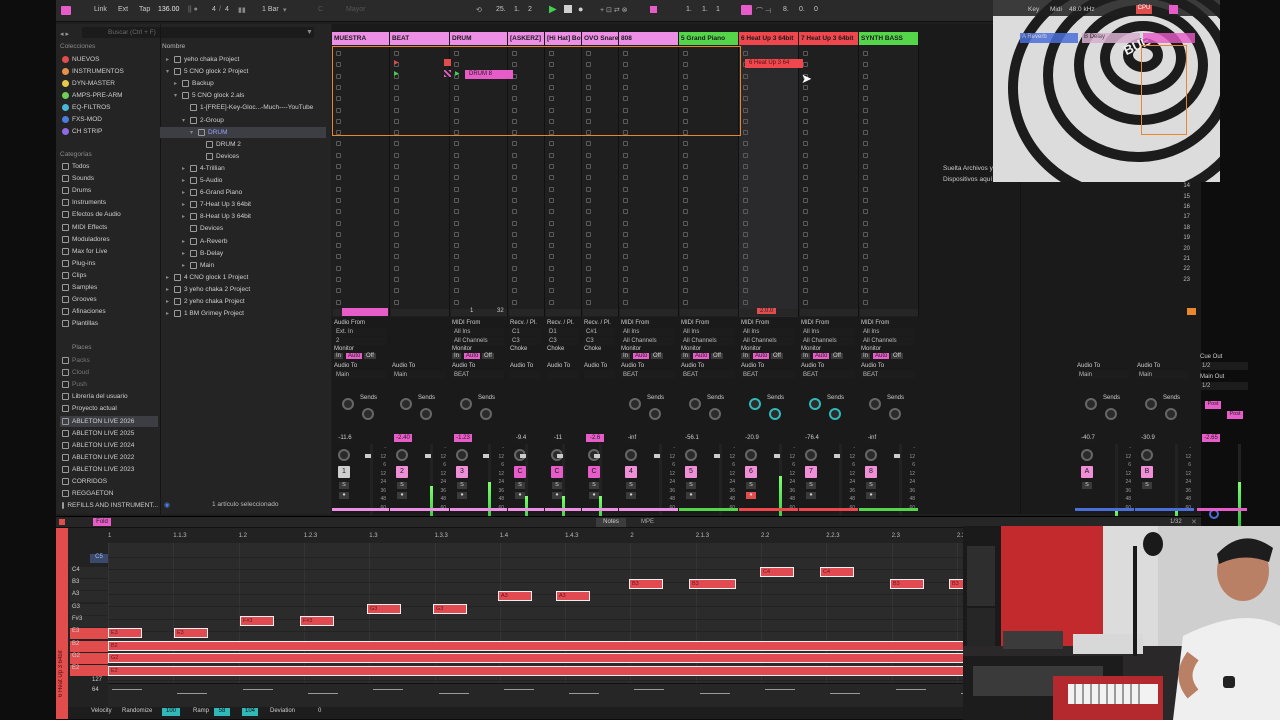 The height and width of the screenshot is (720, 1280). Describe the element at coordinates (257, 621) in the screenshot. I see `midi-note: F#3` at that location.